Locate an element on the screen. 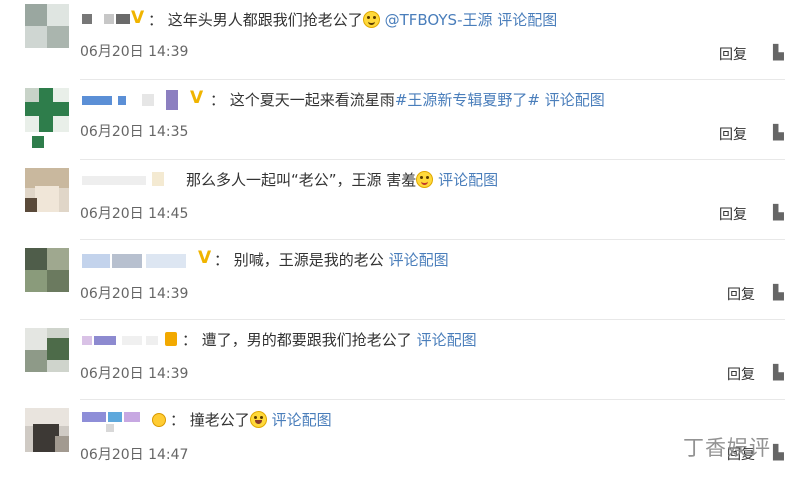  avatar-fragment is located at coordinates (38, 142).